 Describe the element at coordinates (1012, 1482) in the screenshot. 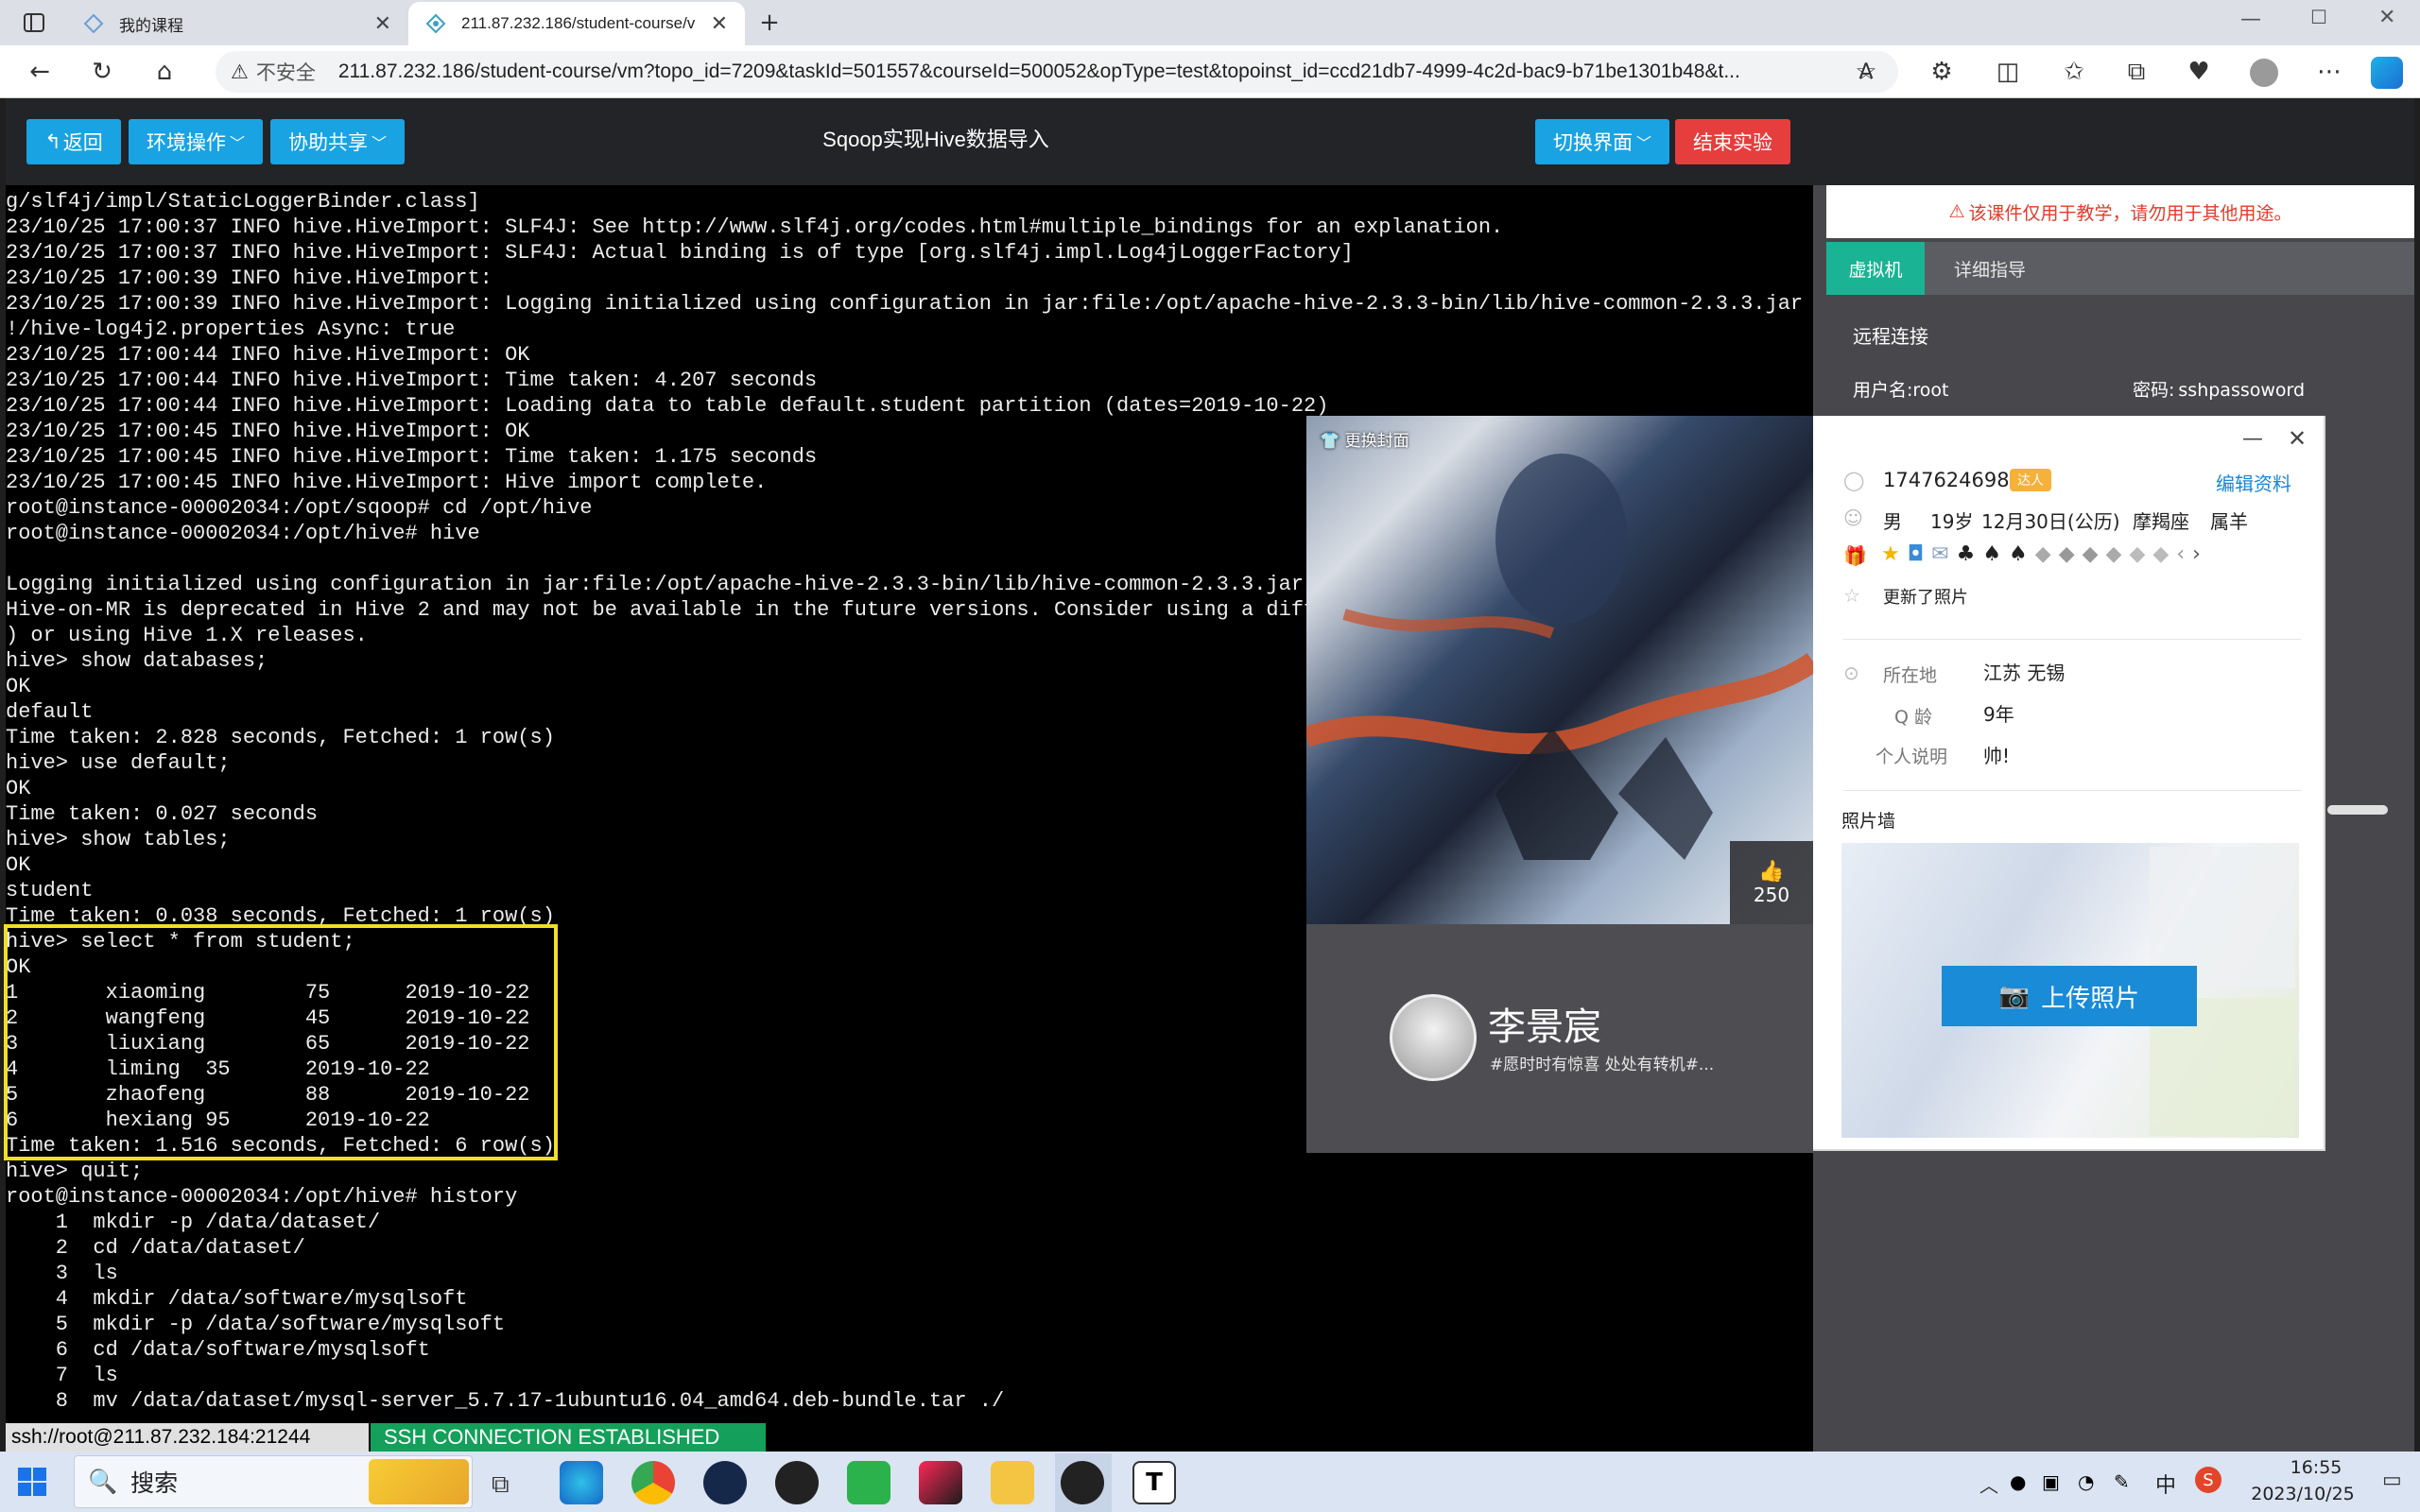

I see `file-explorer-icon` at that location.